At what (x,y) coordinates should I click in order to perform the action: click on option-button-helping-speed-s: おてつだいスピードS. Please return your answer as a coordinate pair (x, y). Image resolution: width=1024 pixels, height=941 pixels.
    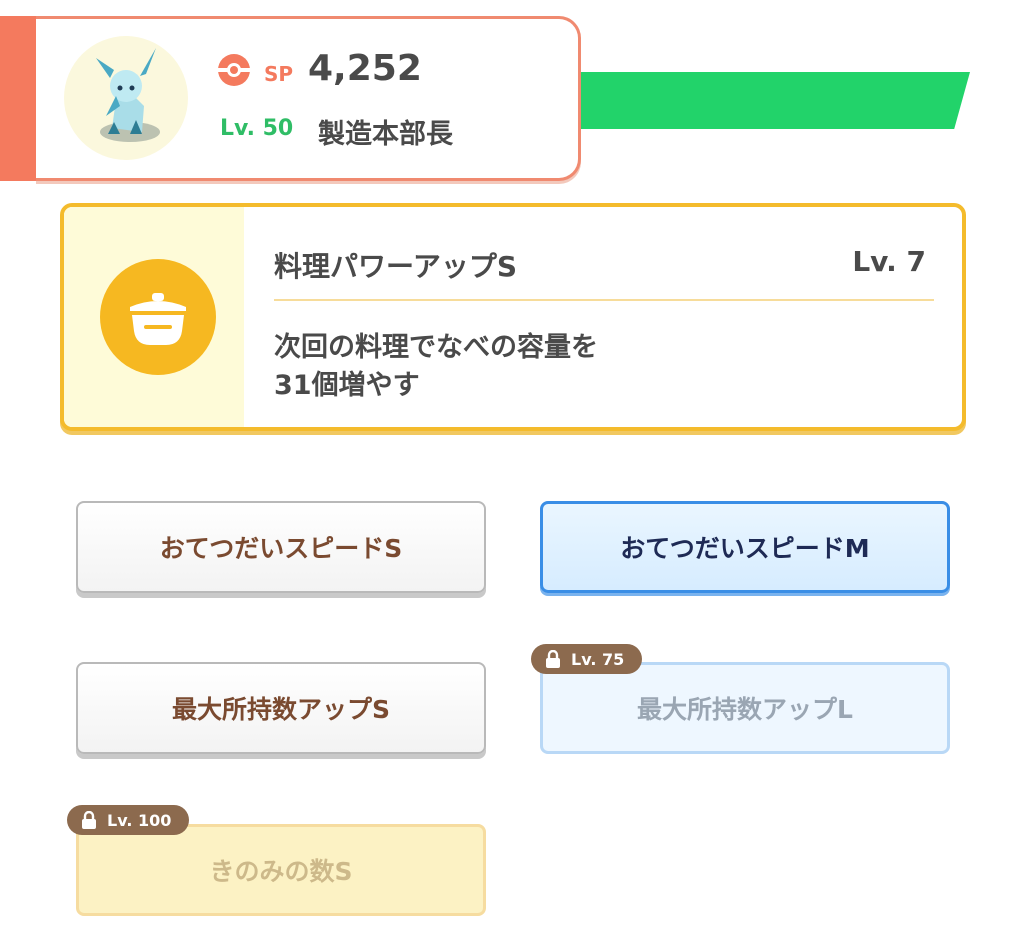
    Looking at the image, I should click on (281, 547).